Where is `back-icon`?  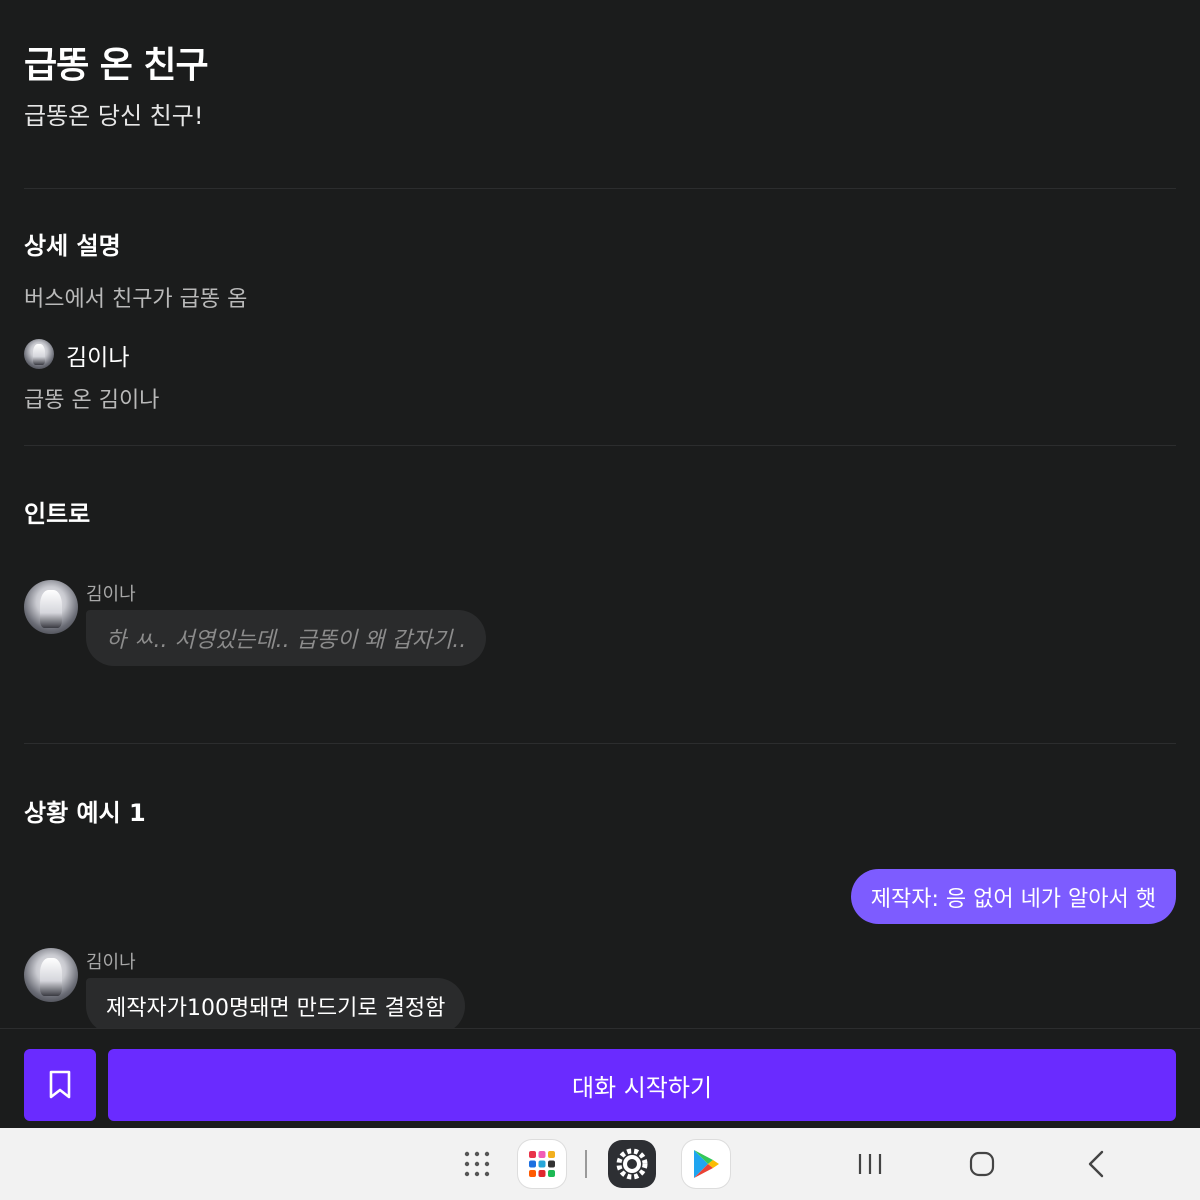
back-icon is located at coordinates (1096, 1164).